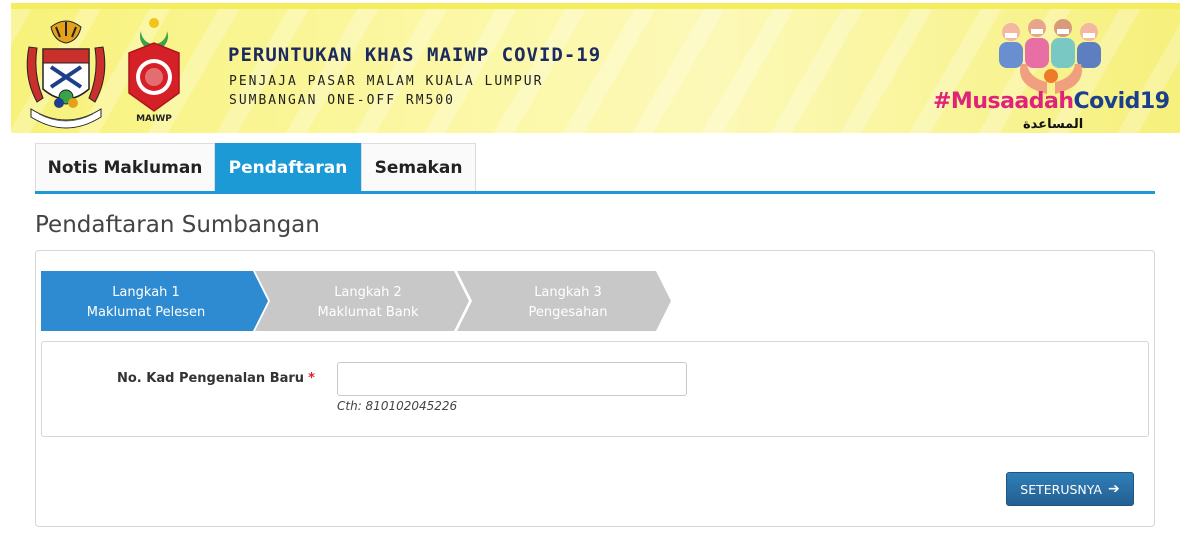  What do you see at coordinates (1053, 124) in the screenshot?
I see `arabic-caption: المساعدة` at bounding box center [1053, 124].